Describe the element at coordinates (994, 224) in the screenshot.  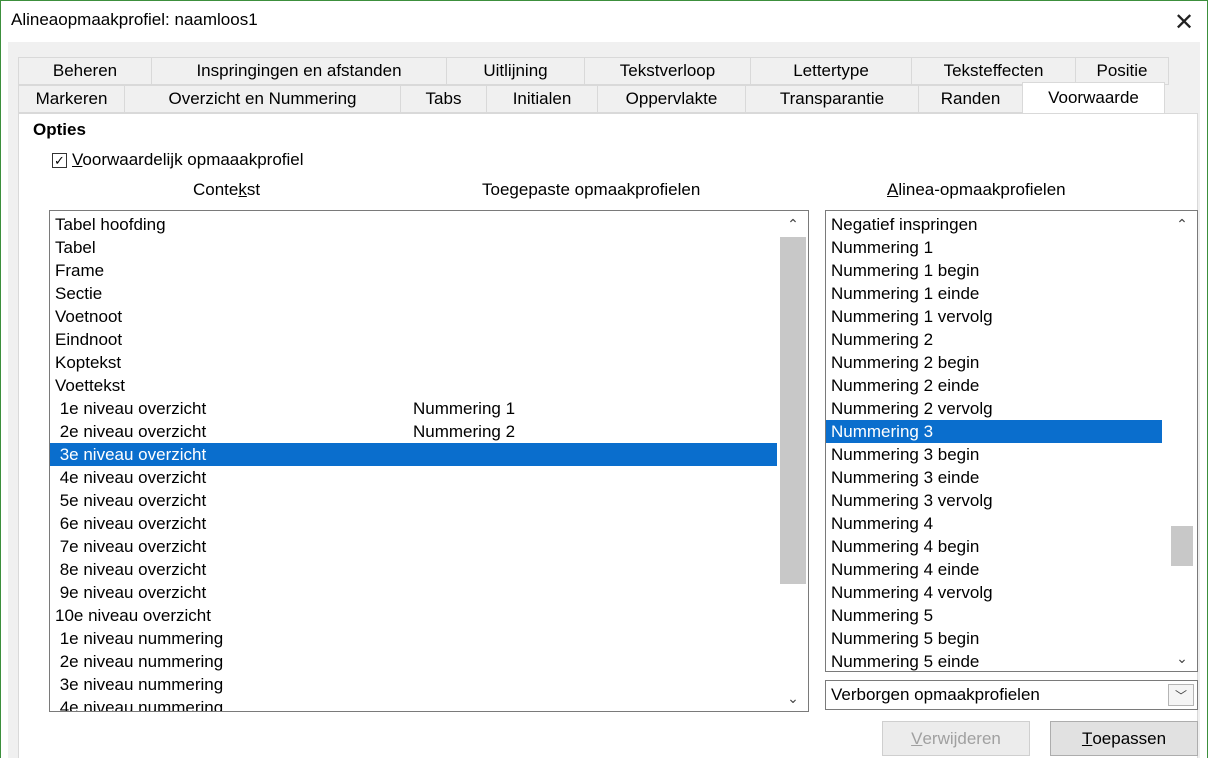
I see `paragraph-style-item: Negatief inspringen` at that location.